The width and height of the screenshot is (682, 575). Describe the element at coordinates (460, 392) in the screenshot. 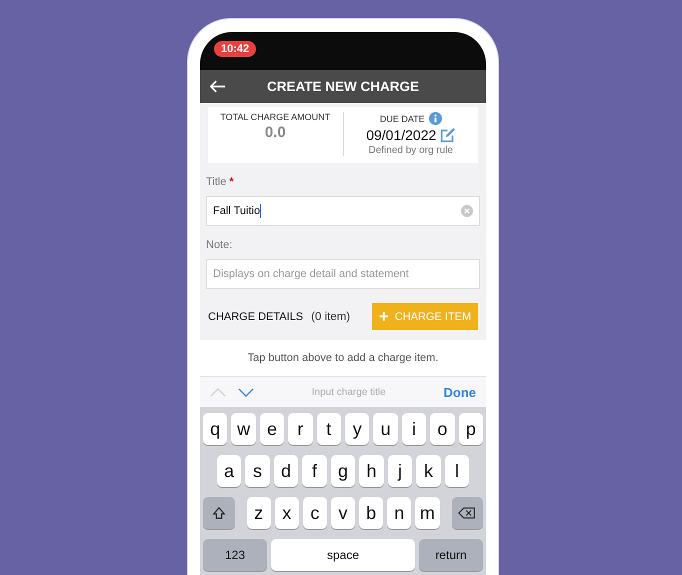

I see `done-button: Done` at that location.